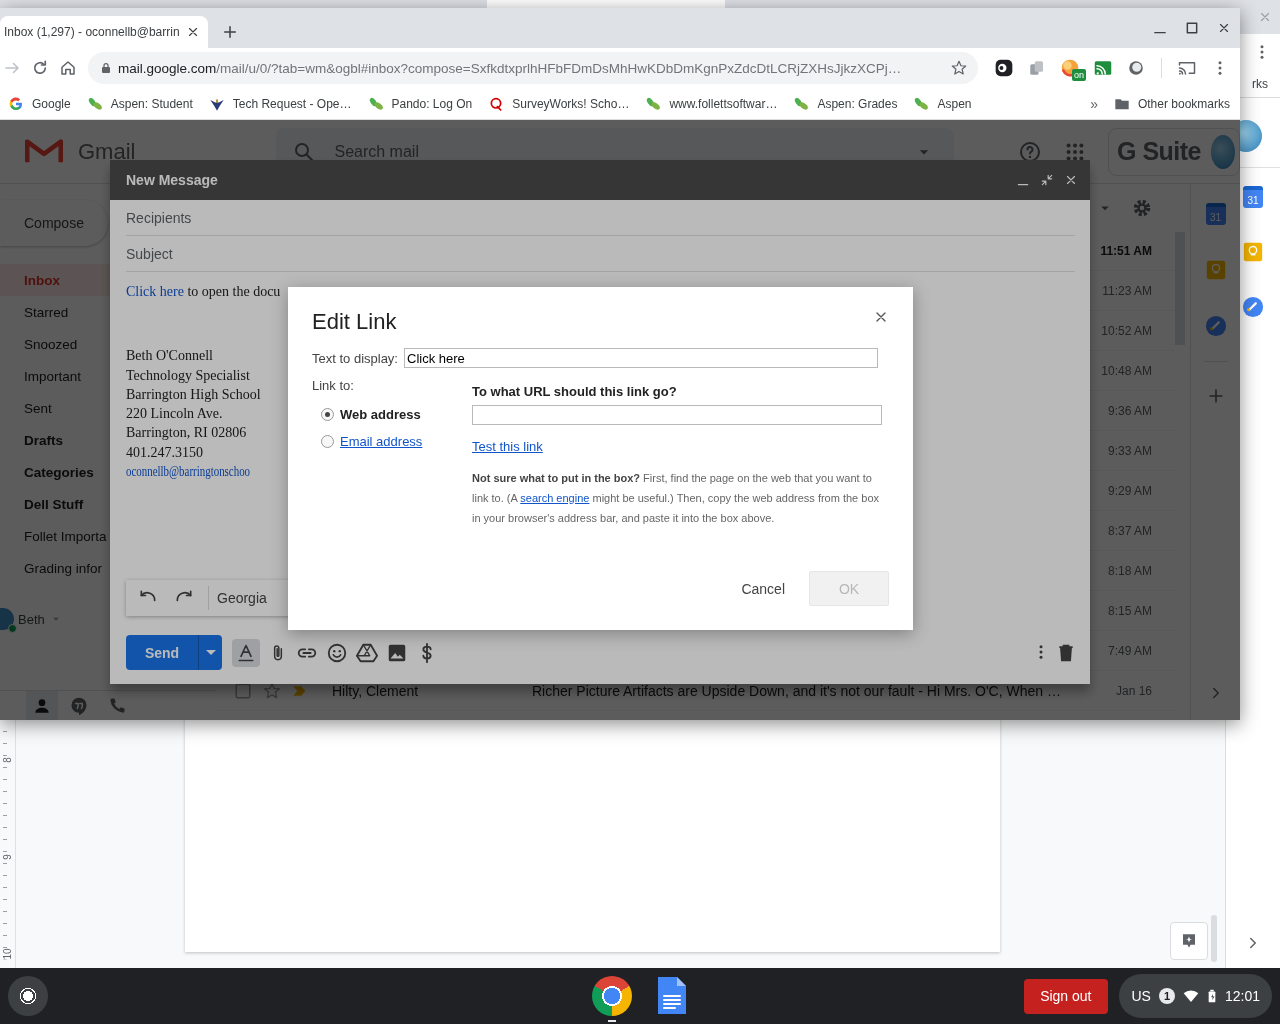 The image size is (1280, 1024). What do you see at coordinates (1214, 938) in the screenshot?
I see `scrollbar-thumb` at bounding box center [1214, 938].